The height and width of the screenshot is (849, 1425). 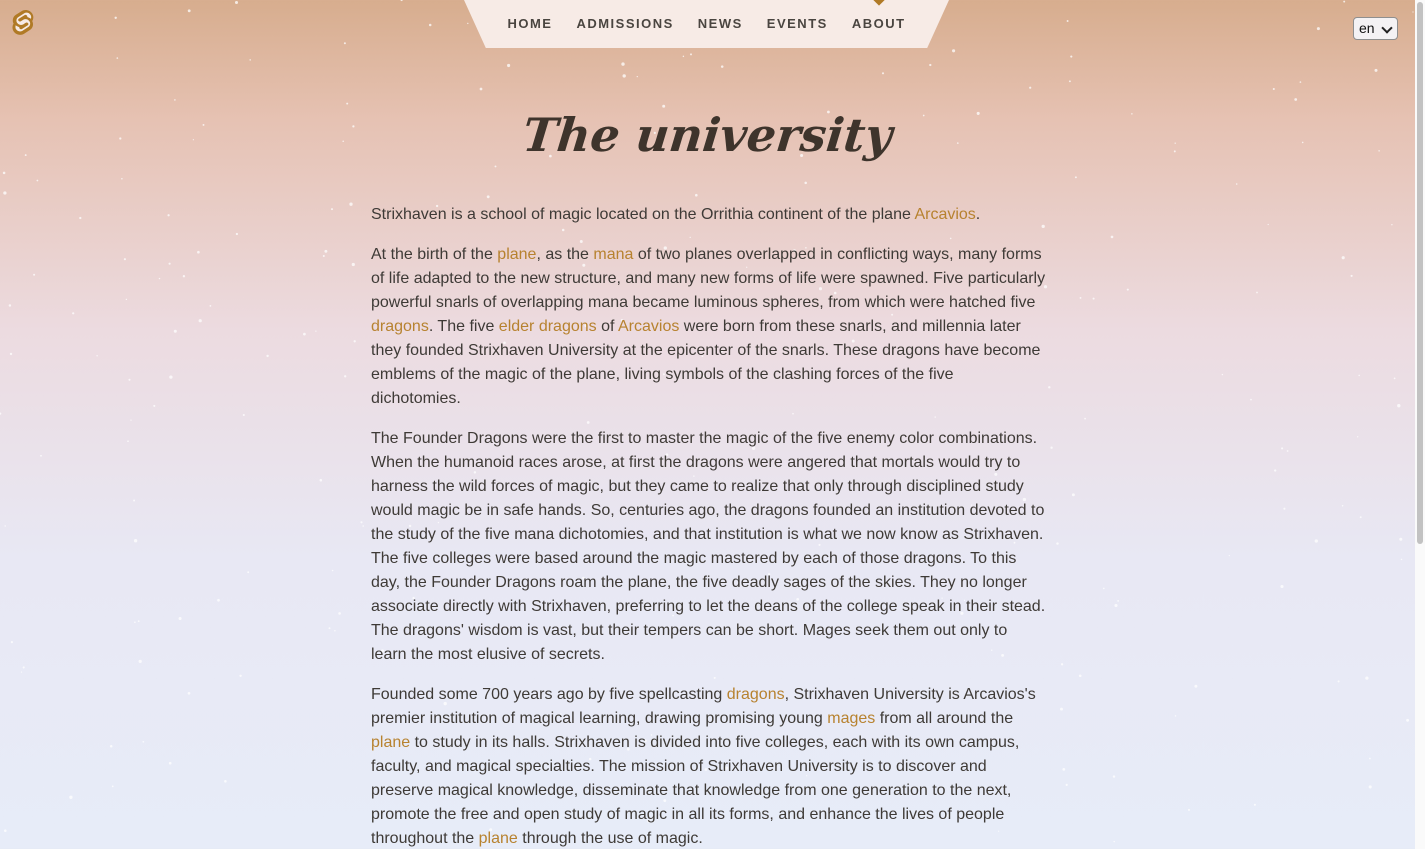 What do you see at coordinates (851, 718) in the screenshot?
I see `link-mages: mages` at bounding box center [851, 718].